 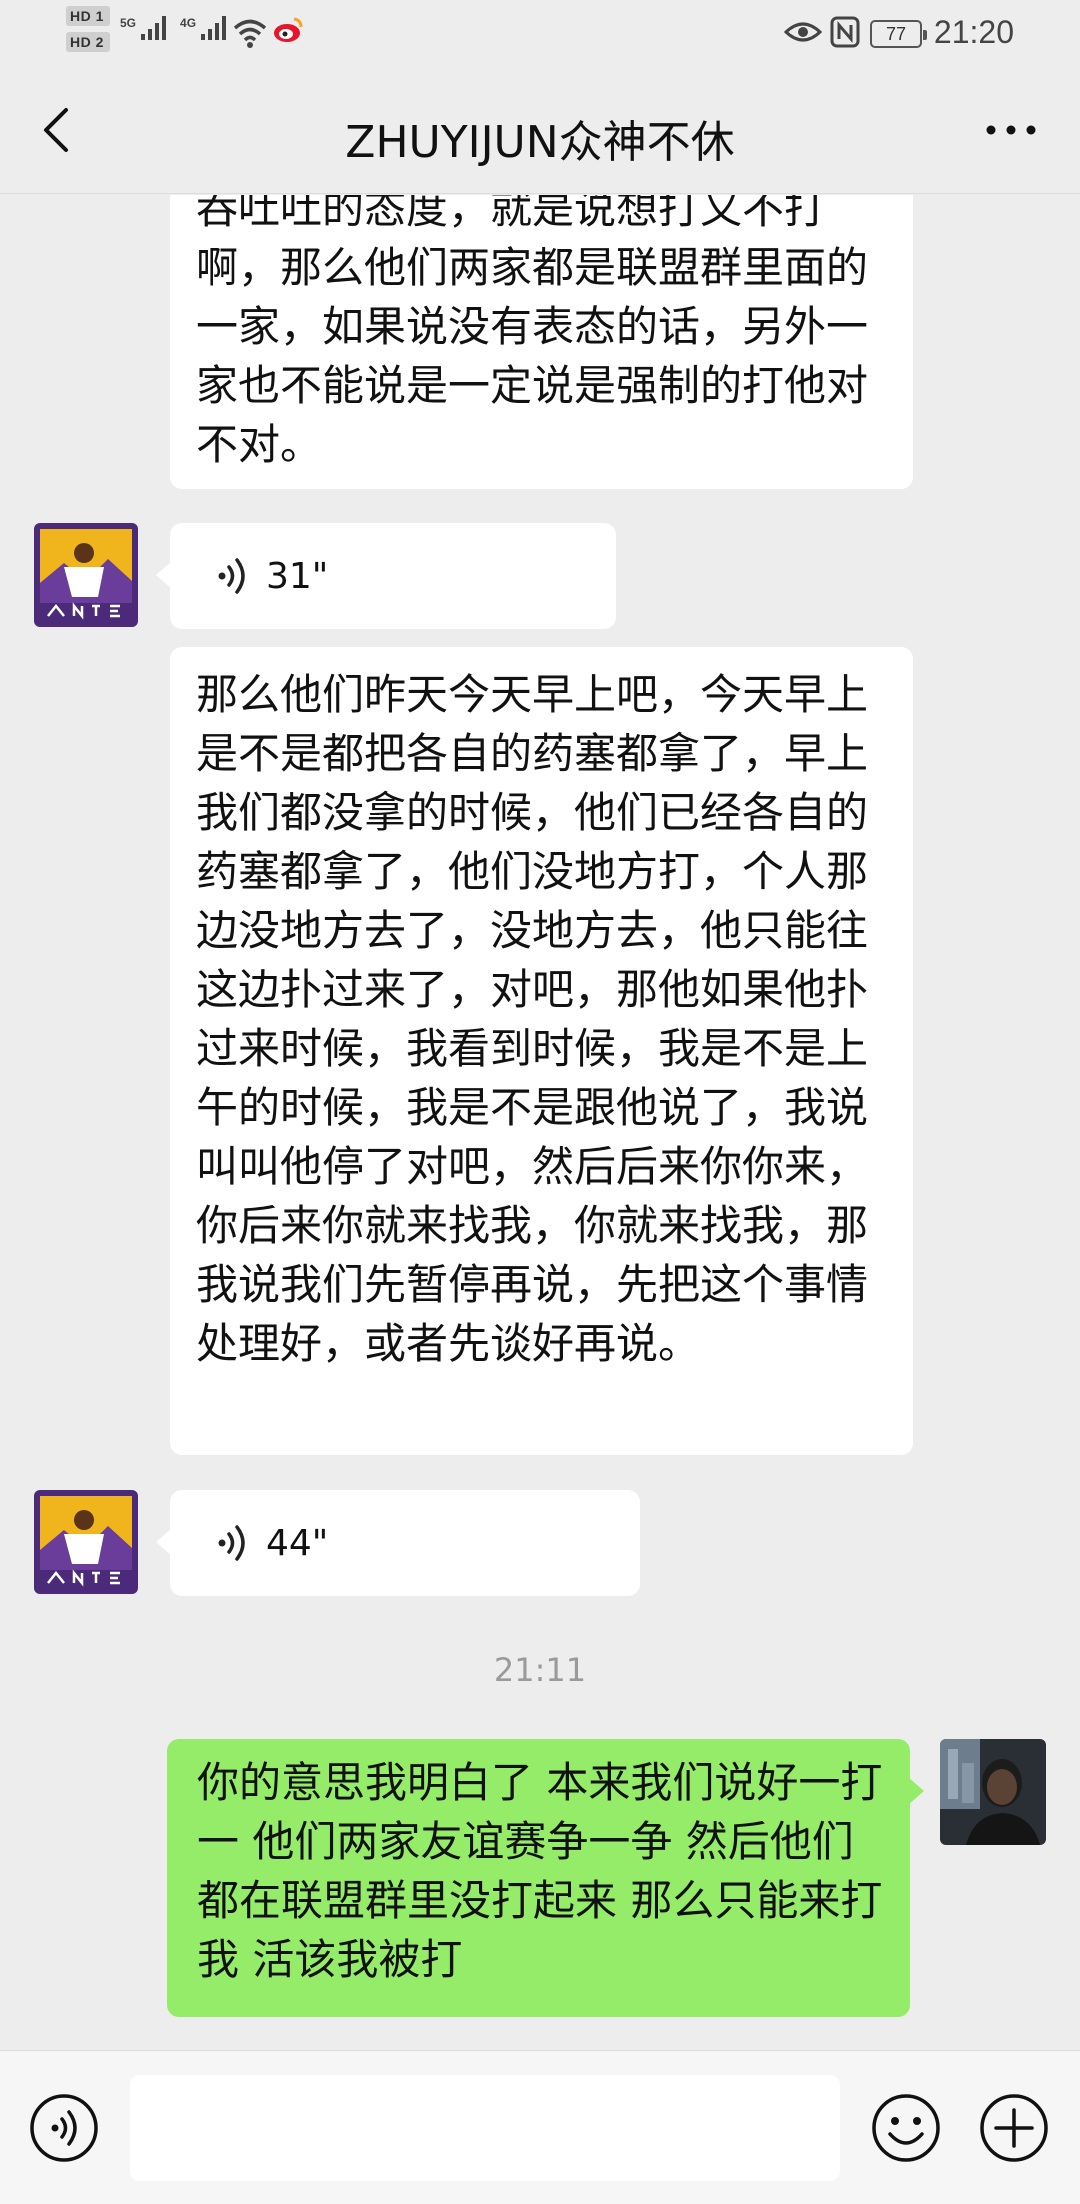 What do you see at coordinates (173, 28) in the screenshot?
I see `signal-group: 5G 4G` at bounding box center [173, 28].